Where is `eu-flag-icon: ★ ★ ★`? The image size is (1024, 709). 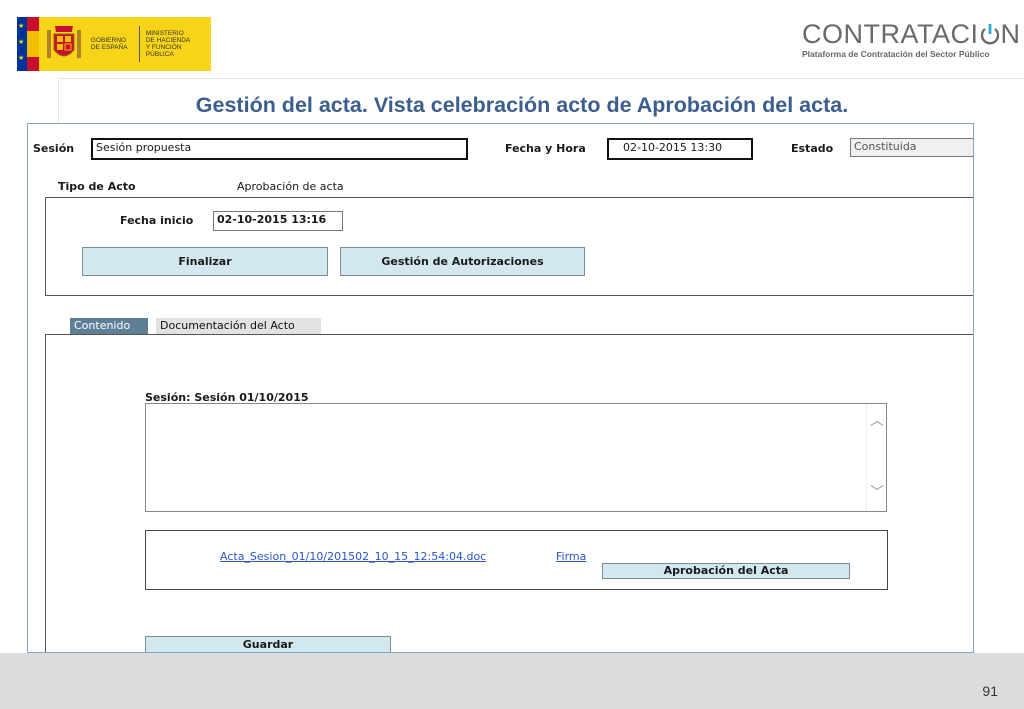
eu-flag-icon: ★ ★ ★ is located at coordinates (28, 44).